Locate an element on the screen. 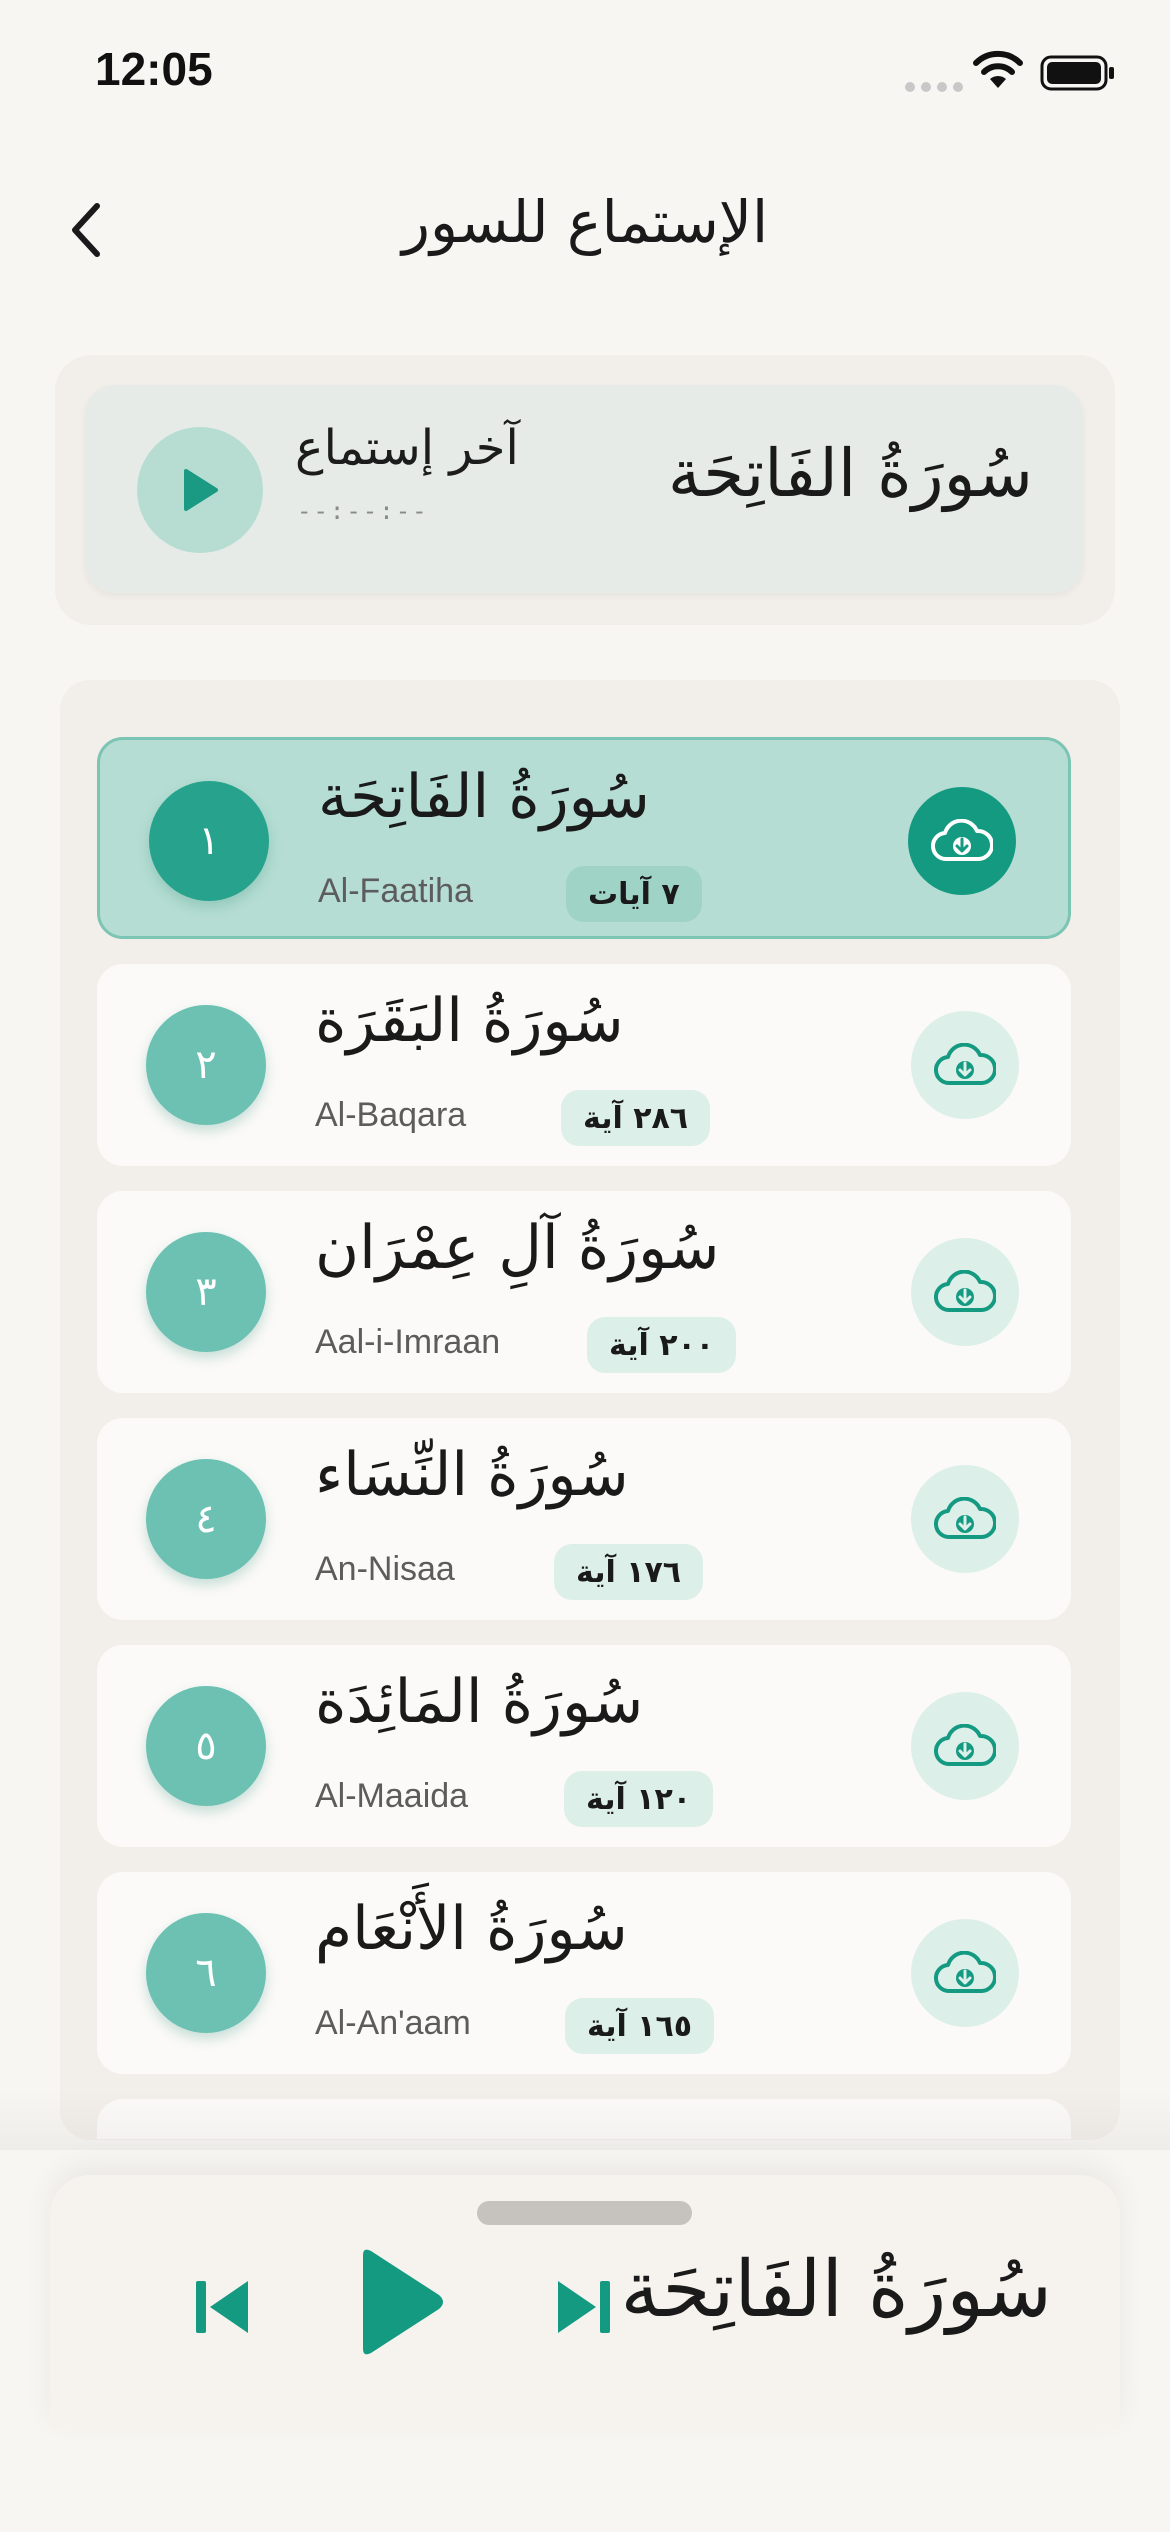 This screenshot has height=2532, width=1170. surah-number-badge: ٣ is located at coordinates (206, 1292).